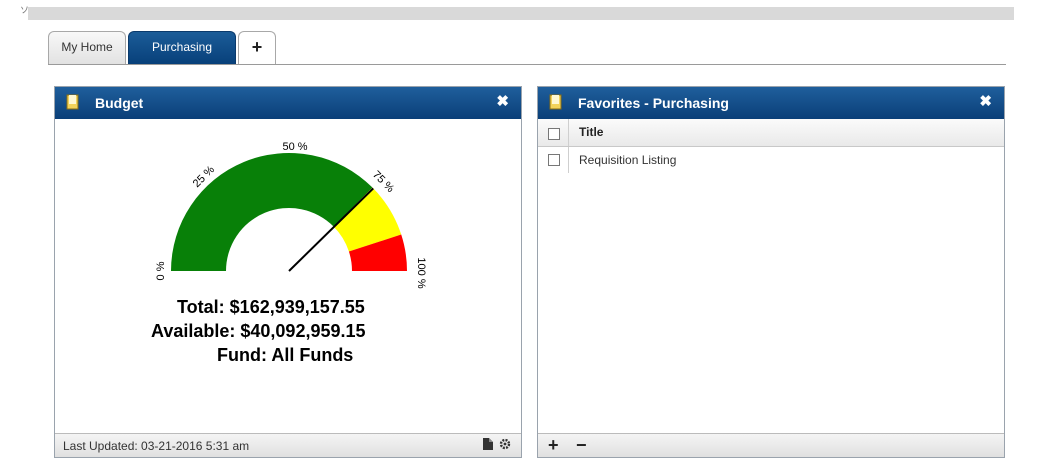 The height and width of the screenshot is (458, 1042). I want to click on table-row: Requisition Listing, so click(771, 160).